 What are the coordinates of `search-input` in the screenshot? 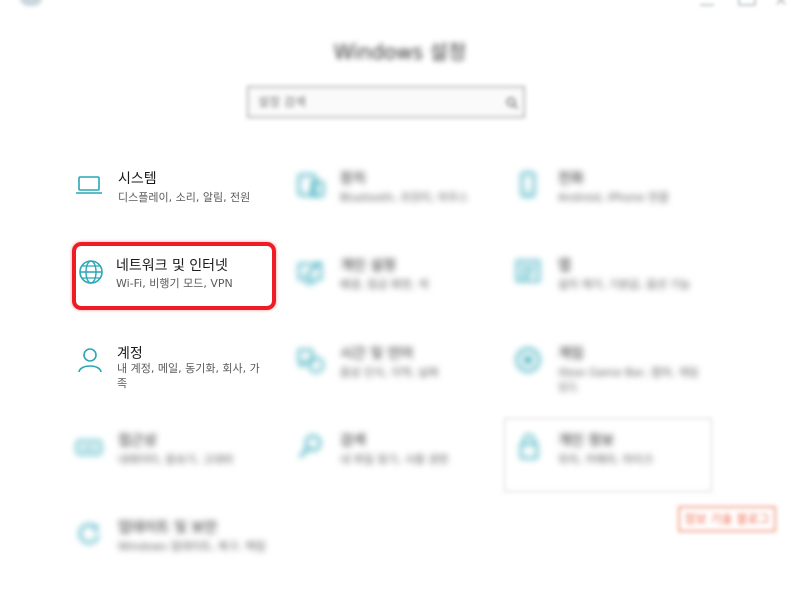 It's located at (373, 102).